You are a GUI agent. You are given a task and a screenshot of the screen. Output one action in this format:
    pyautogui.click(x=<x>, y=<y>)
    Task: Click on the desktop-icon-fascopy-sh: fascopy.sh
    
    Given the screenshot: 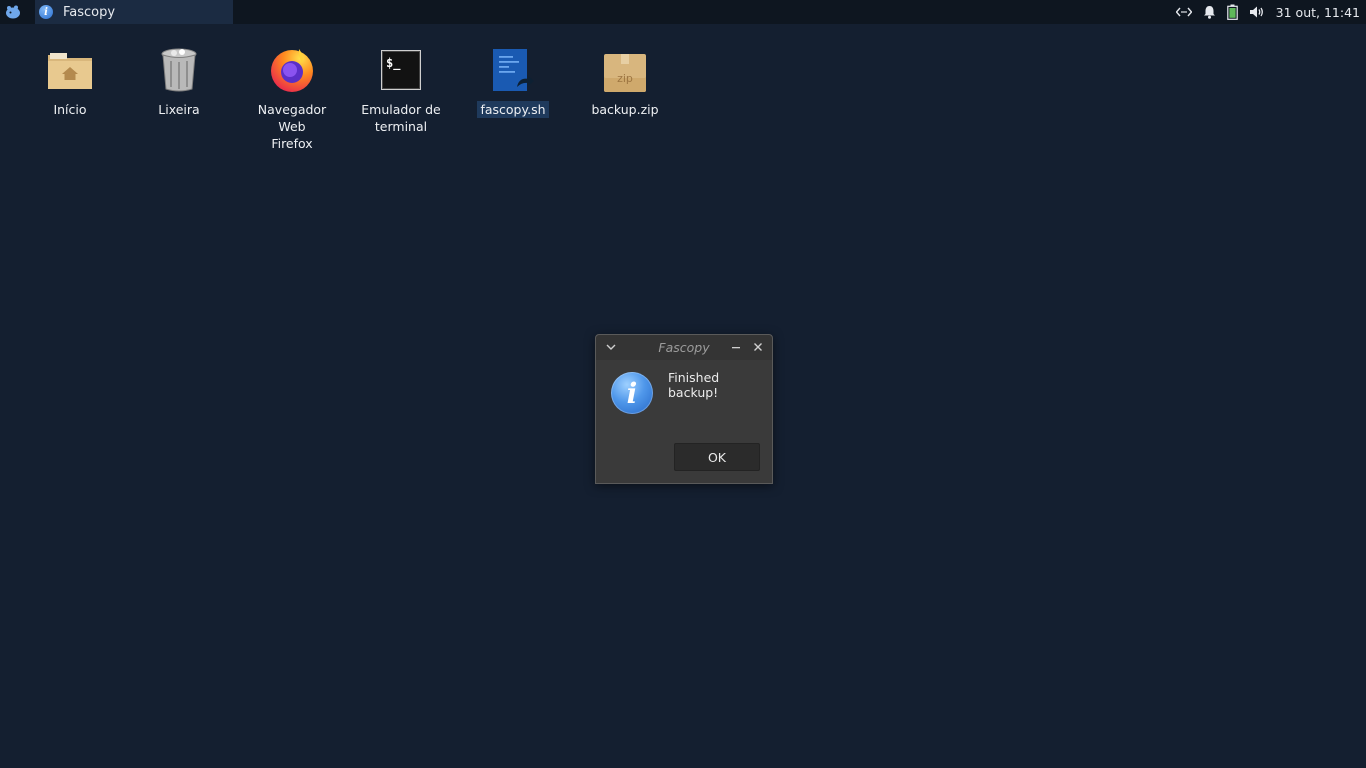 What is the action you would take?
    pyautogui.click(x=513, y=81)
    